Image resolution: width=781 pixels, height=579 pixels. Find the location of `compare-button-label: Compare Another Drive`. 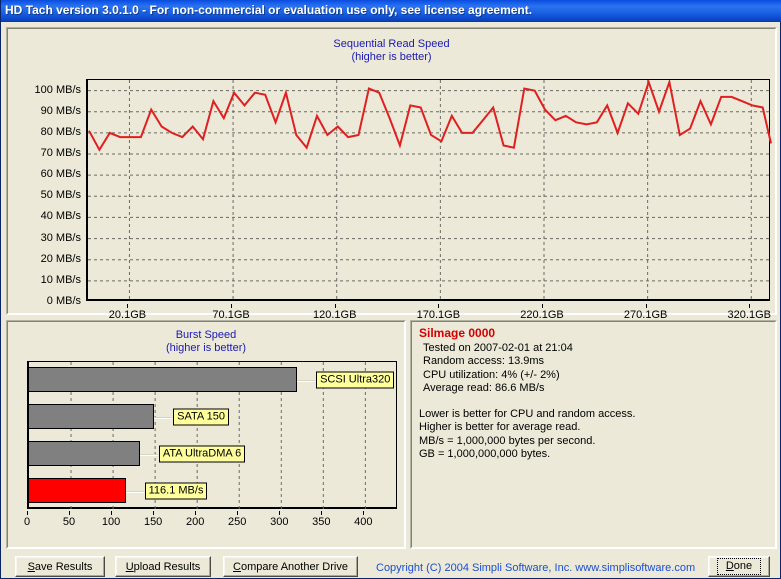

compare-button-label: Compare Another Drive is located at coordinates (290, 567).